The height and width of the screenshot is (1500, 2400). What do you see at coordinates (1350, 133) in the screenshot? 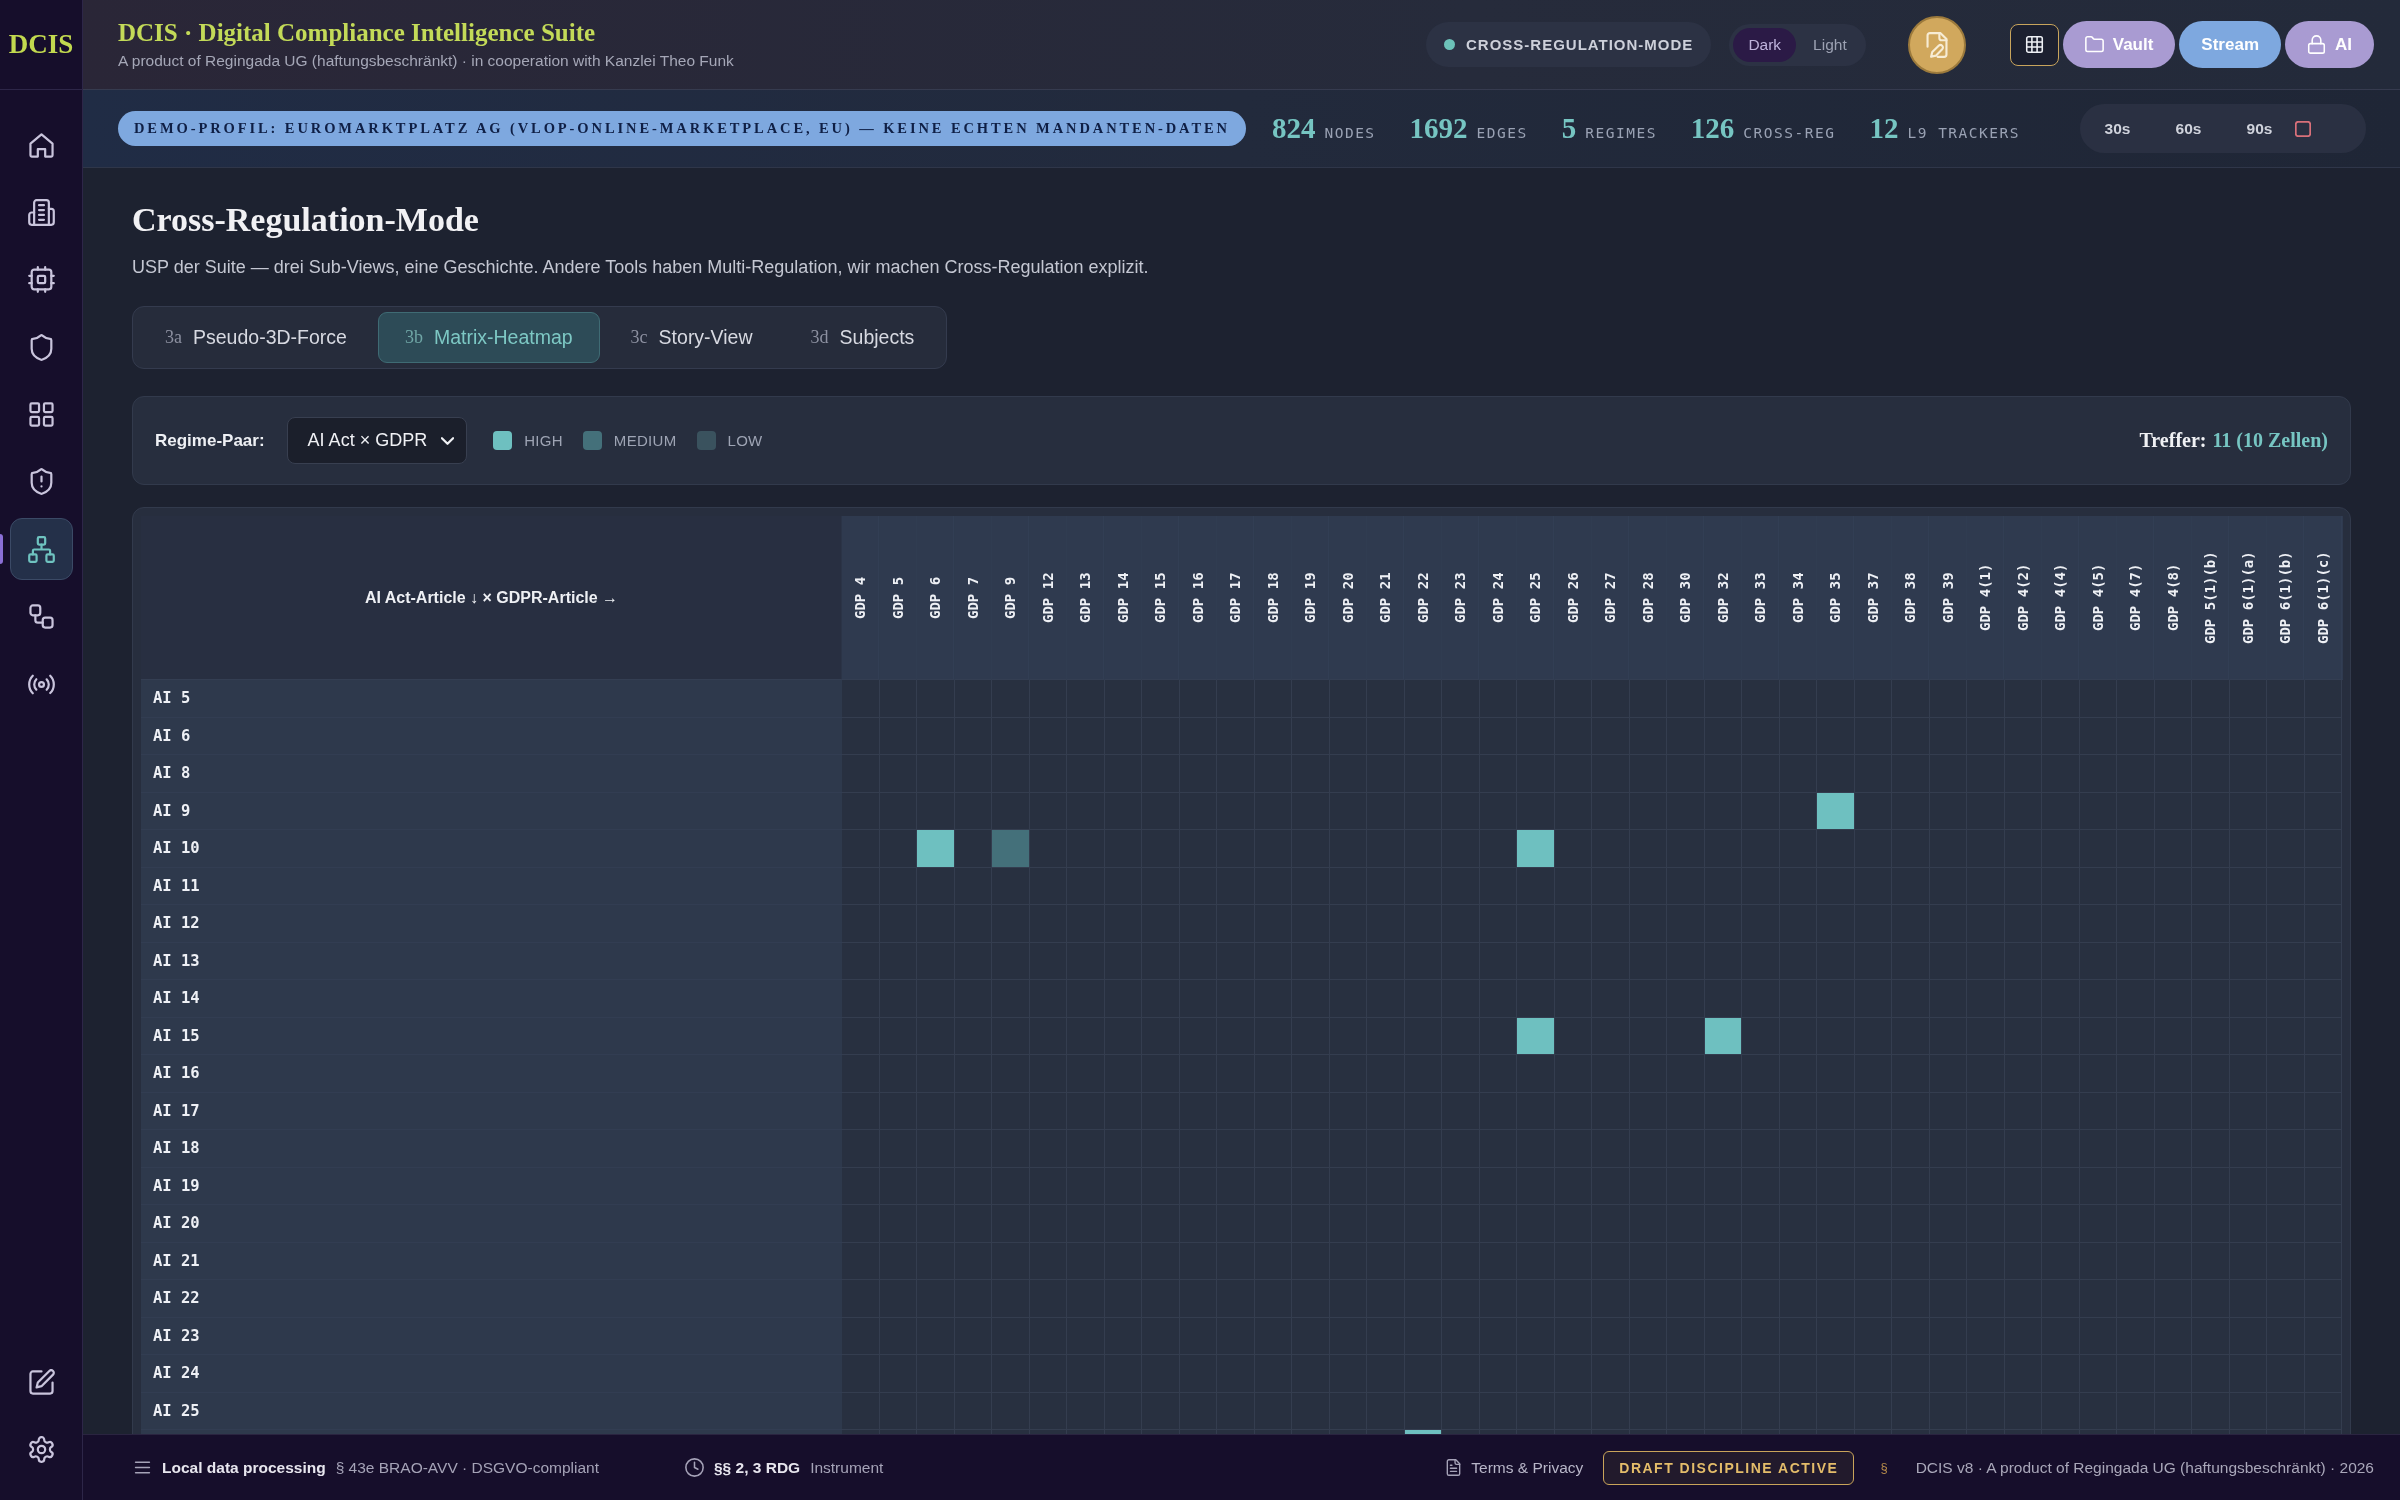
I see `stat-label: NODES` at bounding box center [1350, 133].